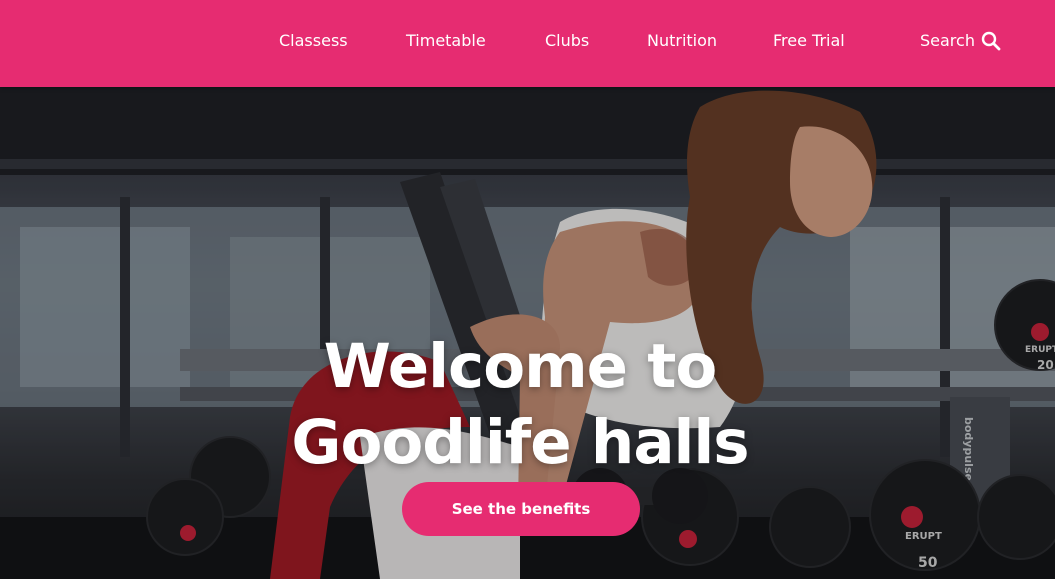 Image resolution: width=1055 pixels, height=579 pixels. I want to click on hero-title-line-2: Goodlife halls, so click(520, 442).